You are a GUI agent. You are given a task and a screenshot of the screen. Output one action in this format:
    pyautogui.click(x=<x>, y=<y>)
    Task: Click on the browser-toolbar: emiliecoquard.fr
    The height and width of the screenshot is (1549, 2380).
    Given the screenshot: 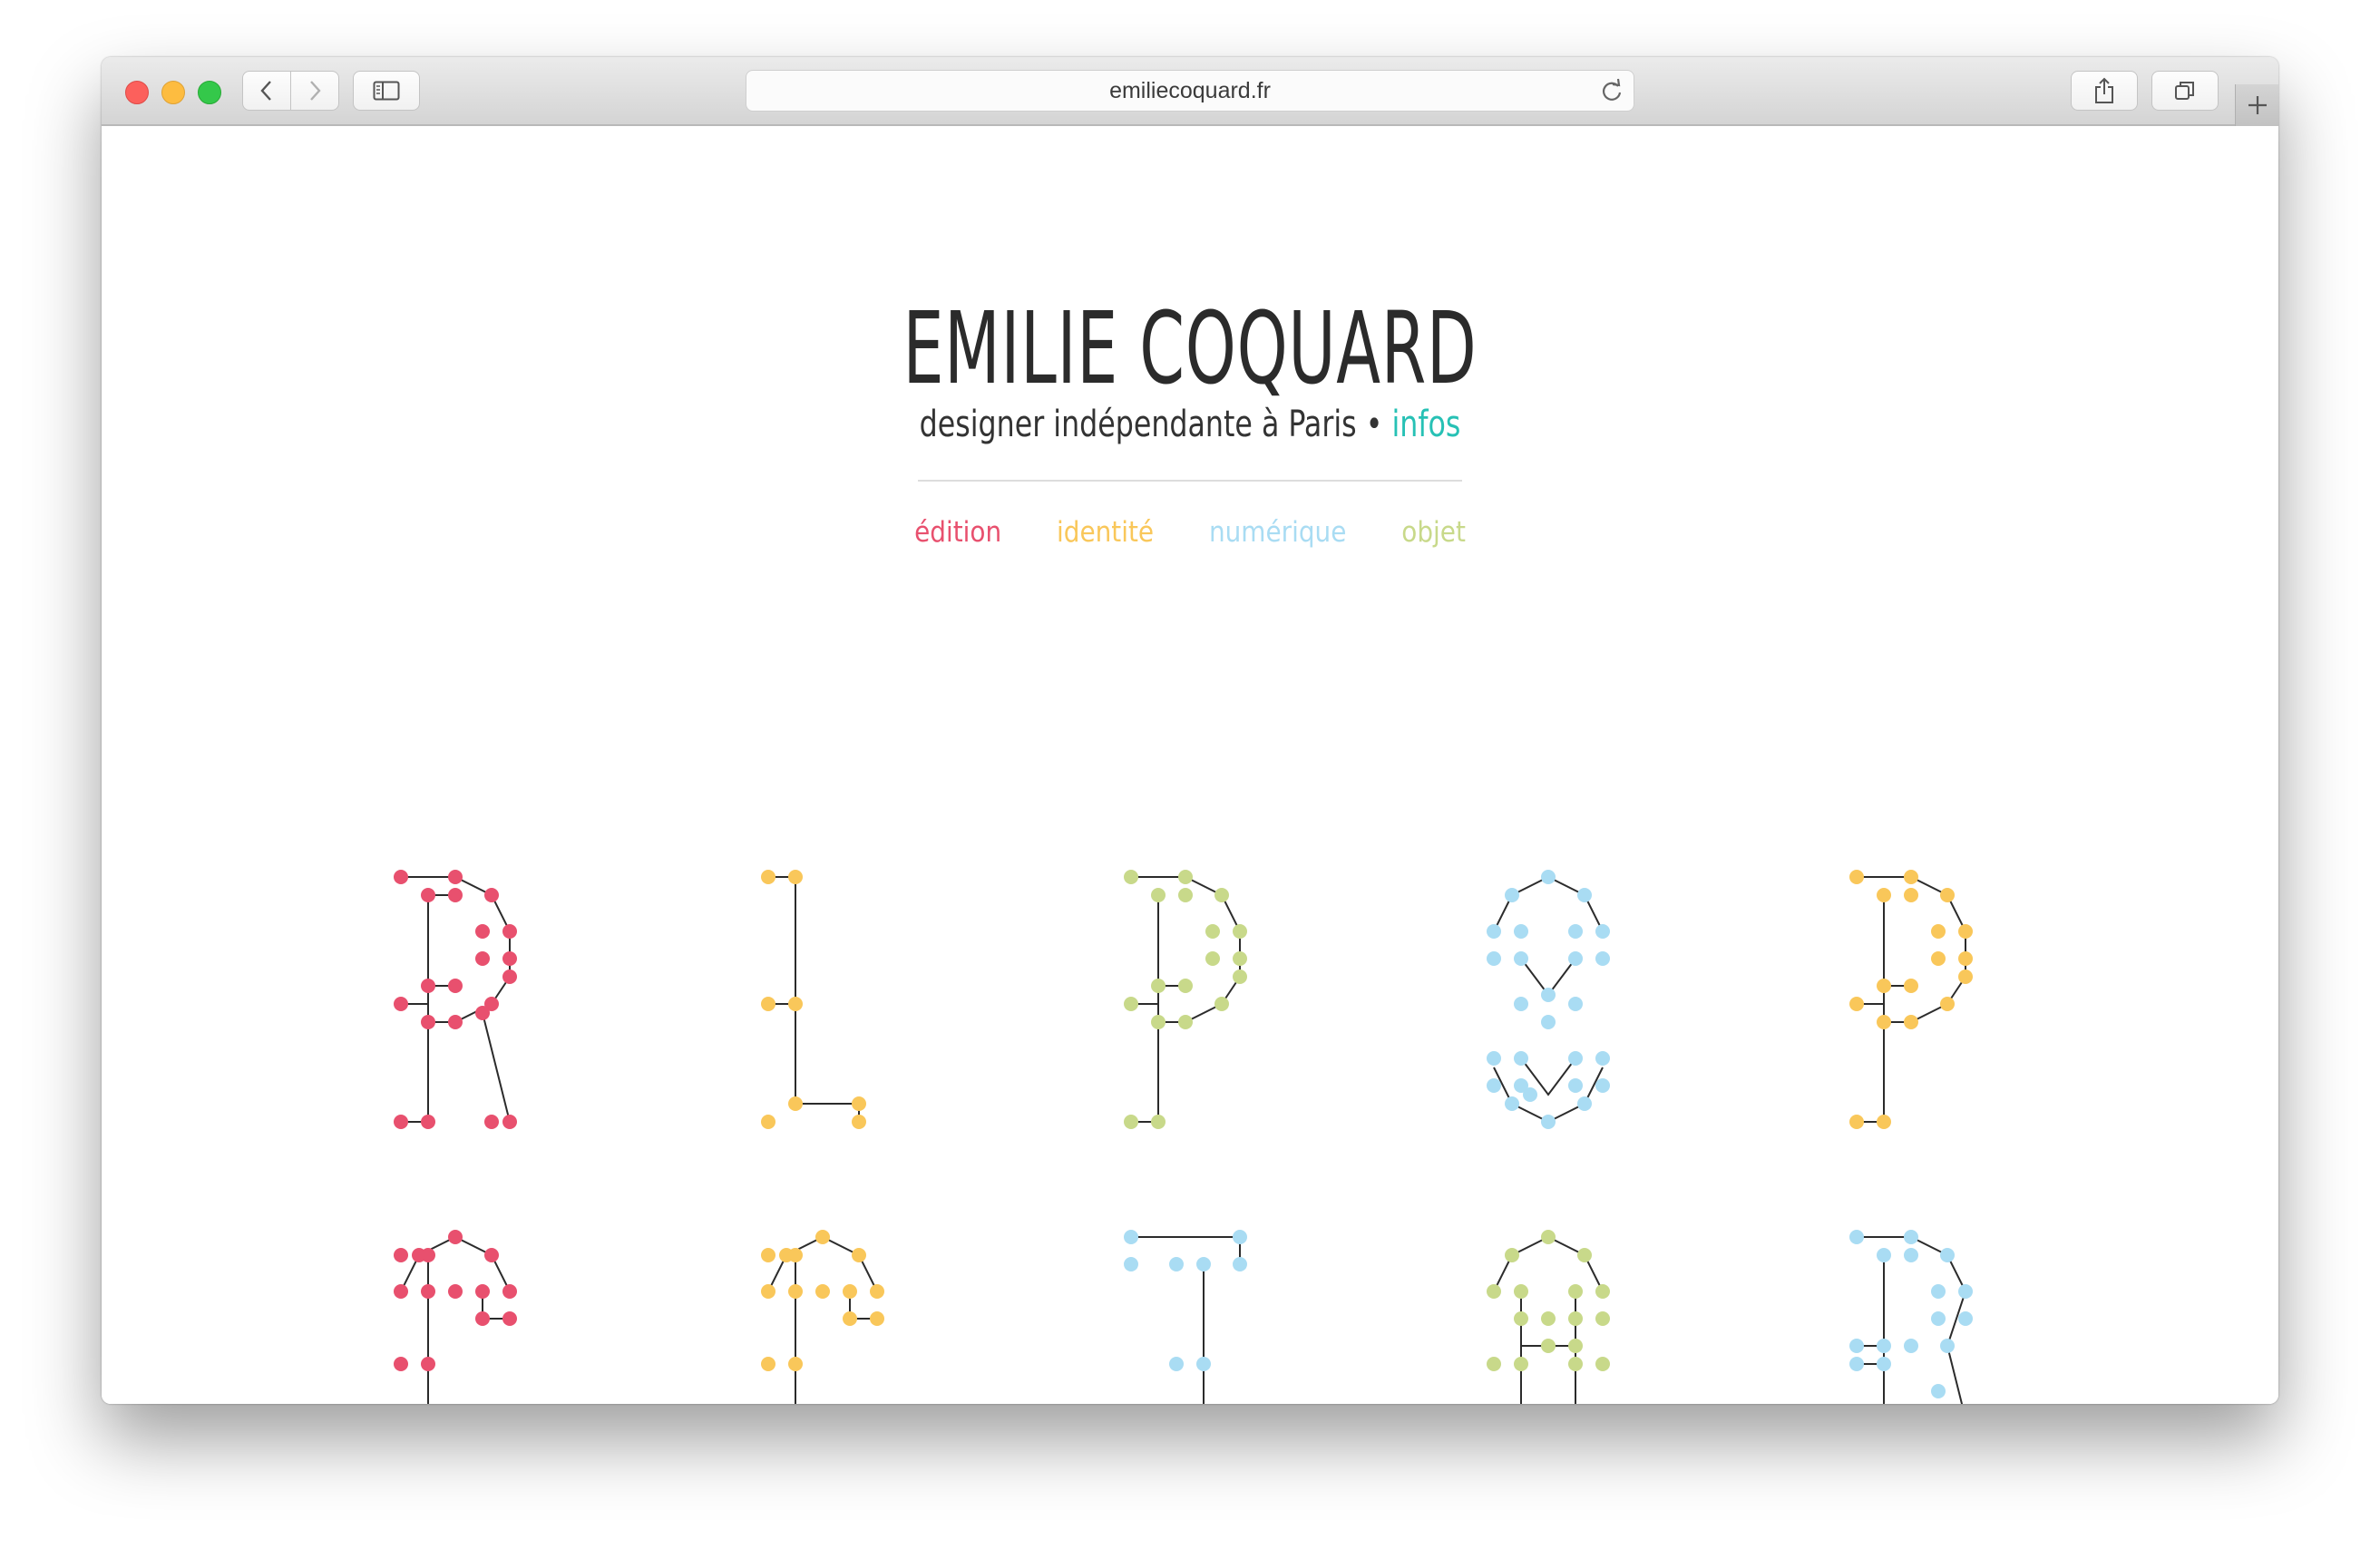 What is the action you would take?
    pyautogui.click(x=1190, y=91)
    